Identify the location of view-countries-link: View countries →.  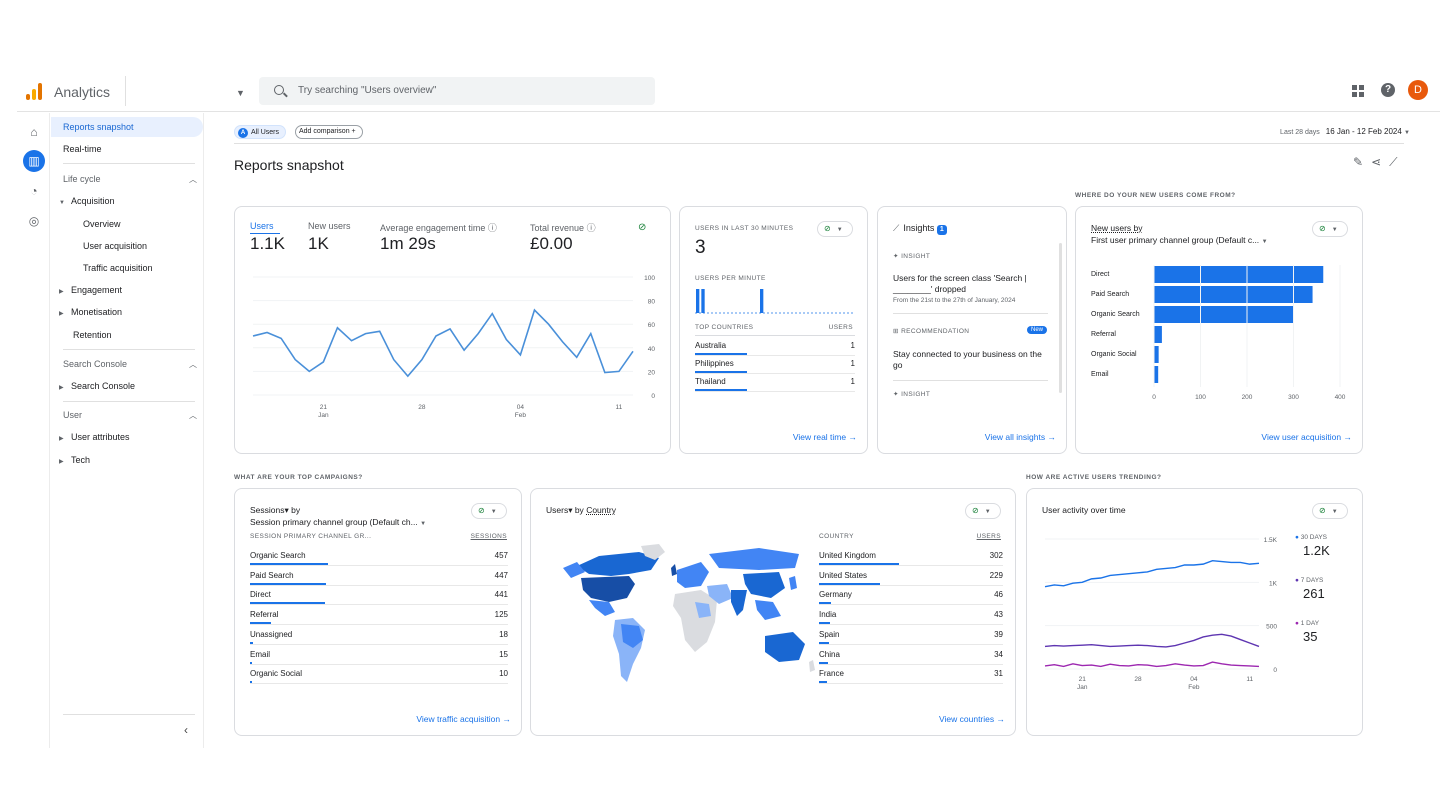
(972, 719).